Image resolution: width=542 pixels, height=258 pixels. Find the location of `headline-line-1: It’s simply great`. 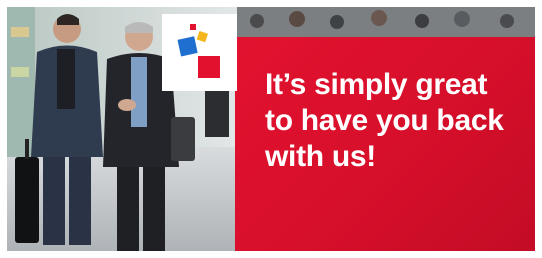

headline-line-1: It’s simply great is located at coordinates (376, 84).